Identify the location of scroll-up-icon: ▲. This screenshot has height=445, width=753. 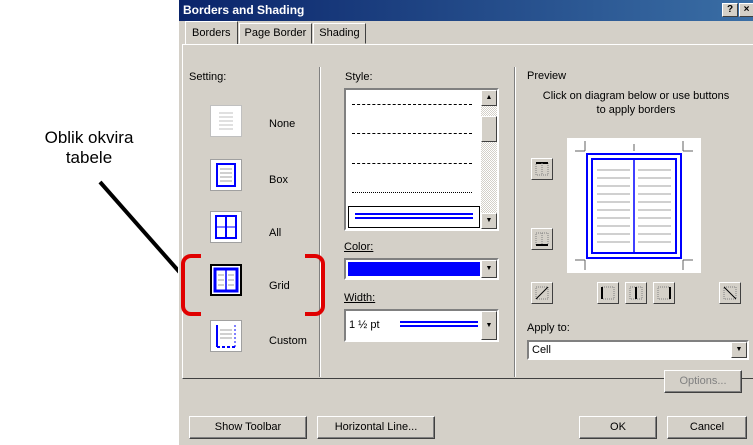
(489, 98).